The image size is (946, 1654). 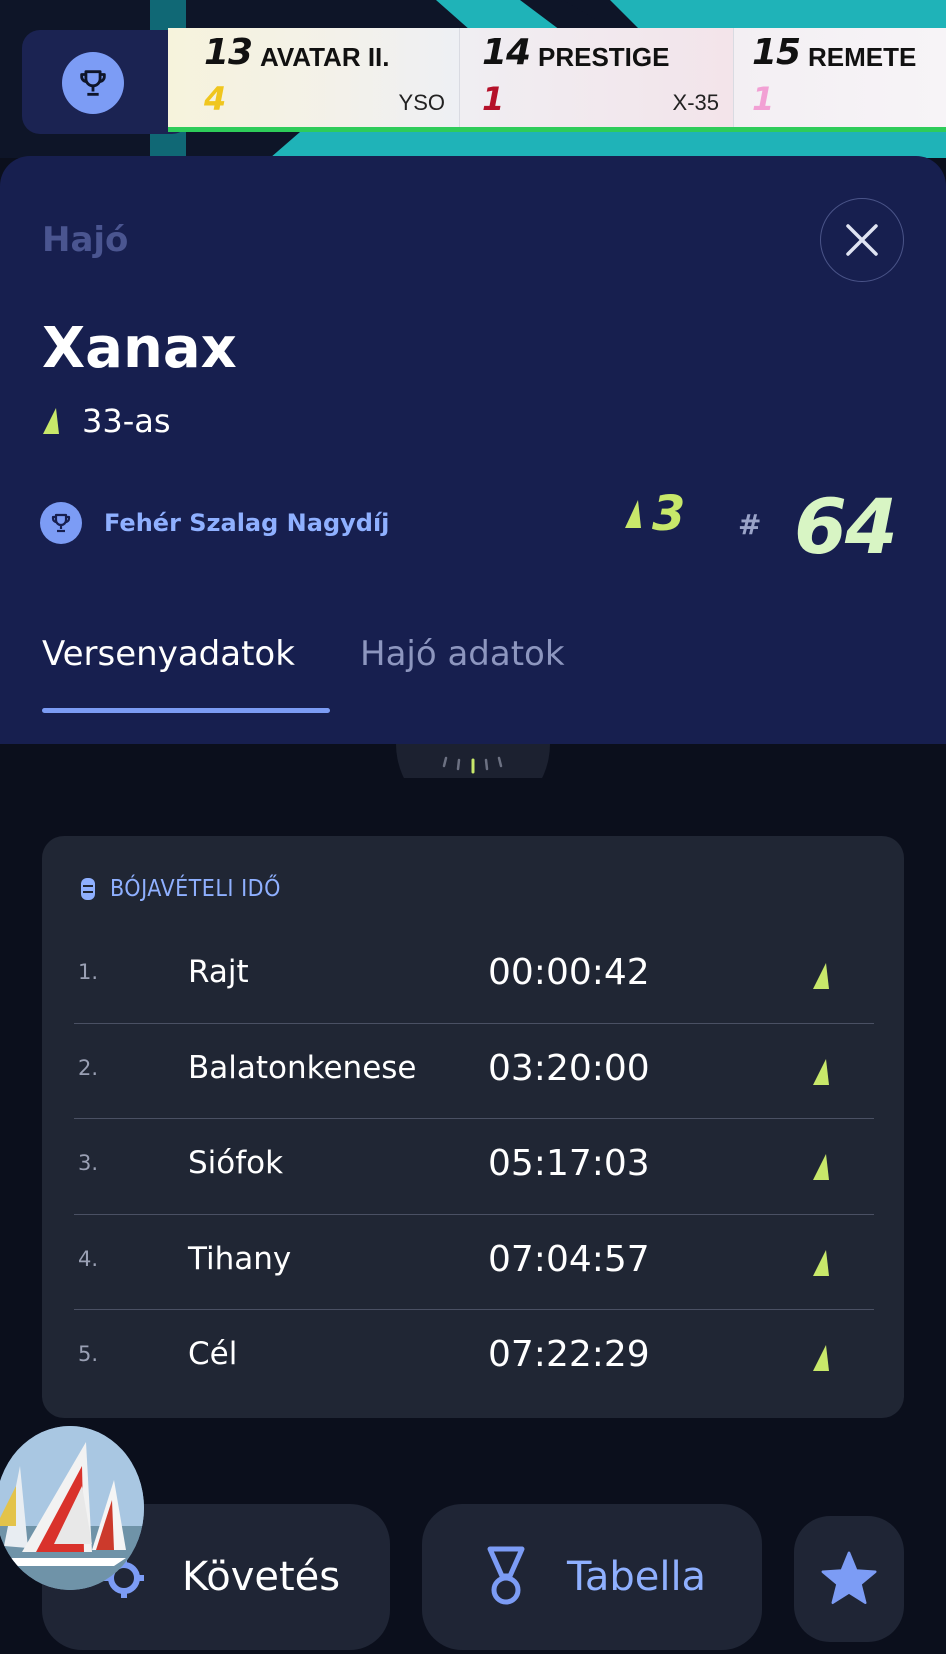 I want to click on card-header: BÓJAVÉTELI IDŐ, so click(x=180, y=889).